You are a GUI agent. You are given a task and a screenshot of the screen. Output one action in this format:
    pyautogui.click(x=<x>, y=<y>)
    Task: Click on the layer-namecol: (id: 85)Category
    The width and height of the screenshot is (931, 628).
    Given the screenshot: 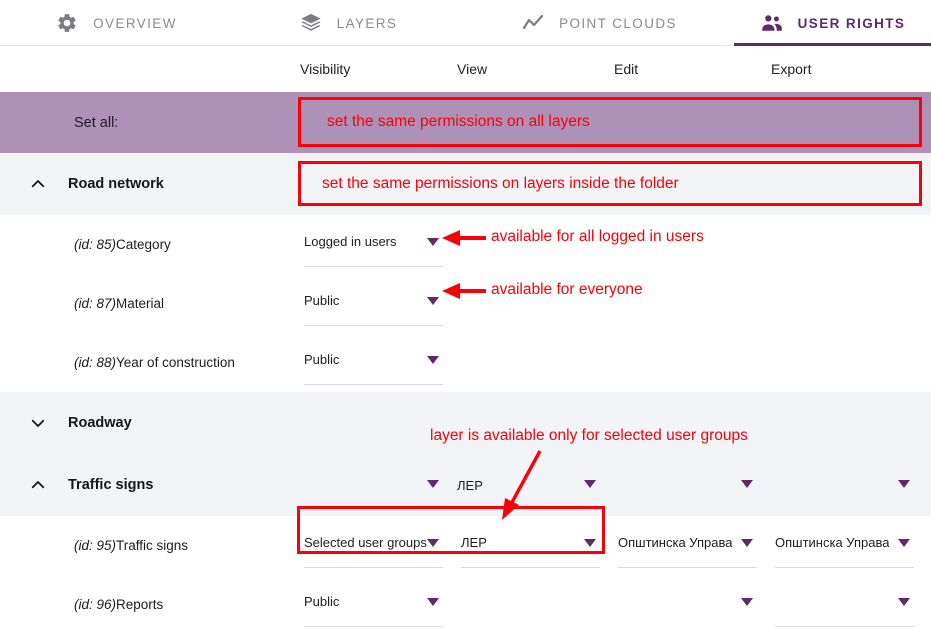 What is the action you would take?
    pyautogui.click(x=150, y=244)
    